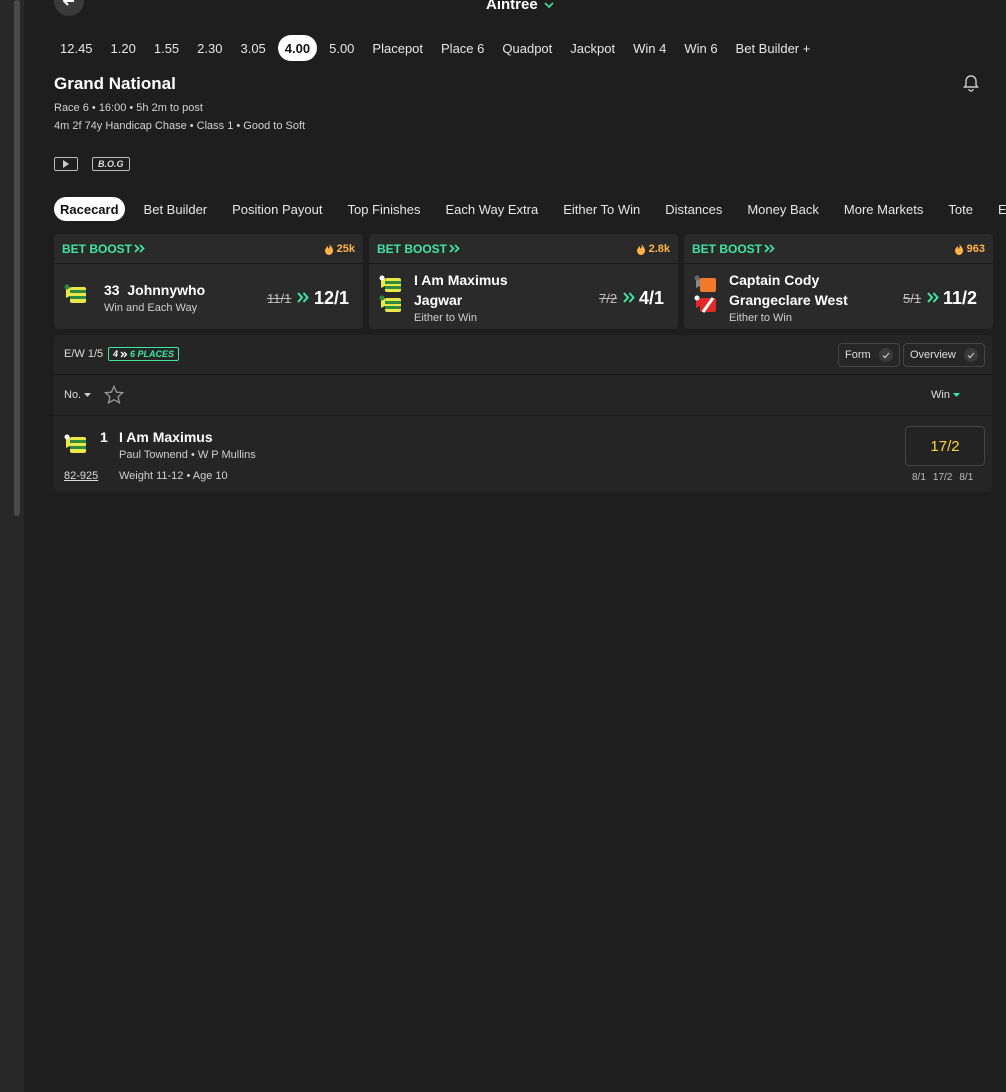  I want to click on time-tab: 2.30, so click(209, 48).